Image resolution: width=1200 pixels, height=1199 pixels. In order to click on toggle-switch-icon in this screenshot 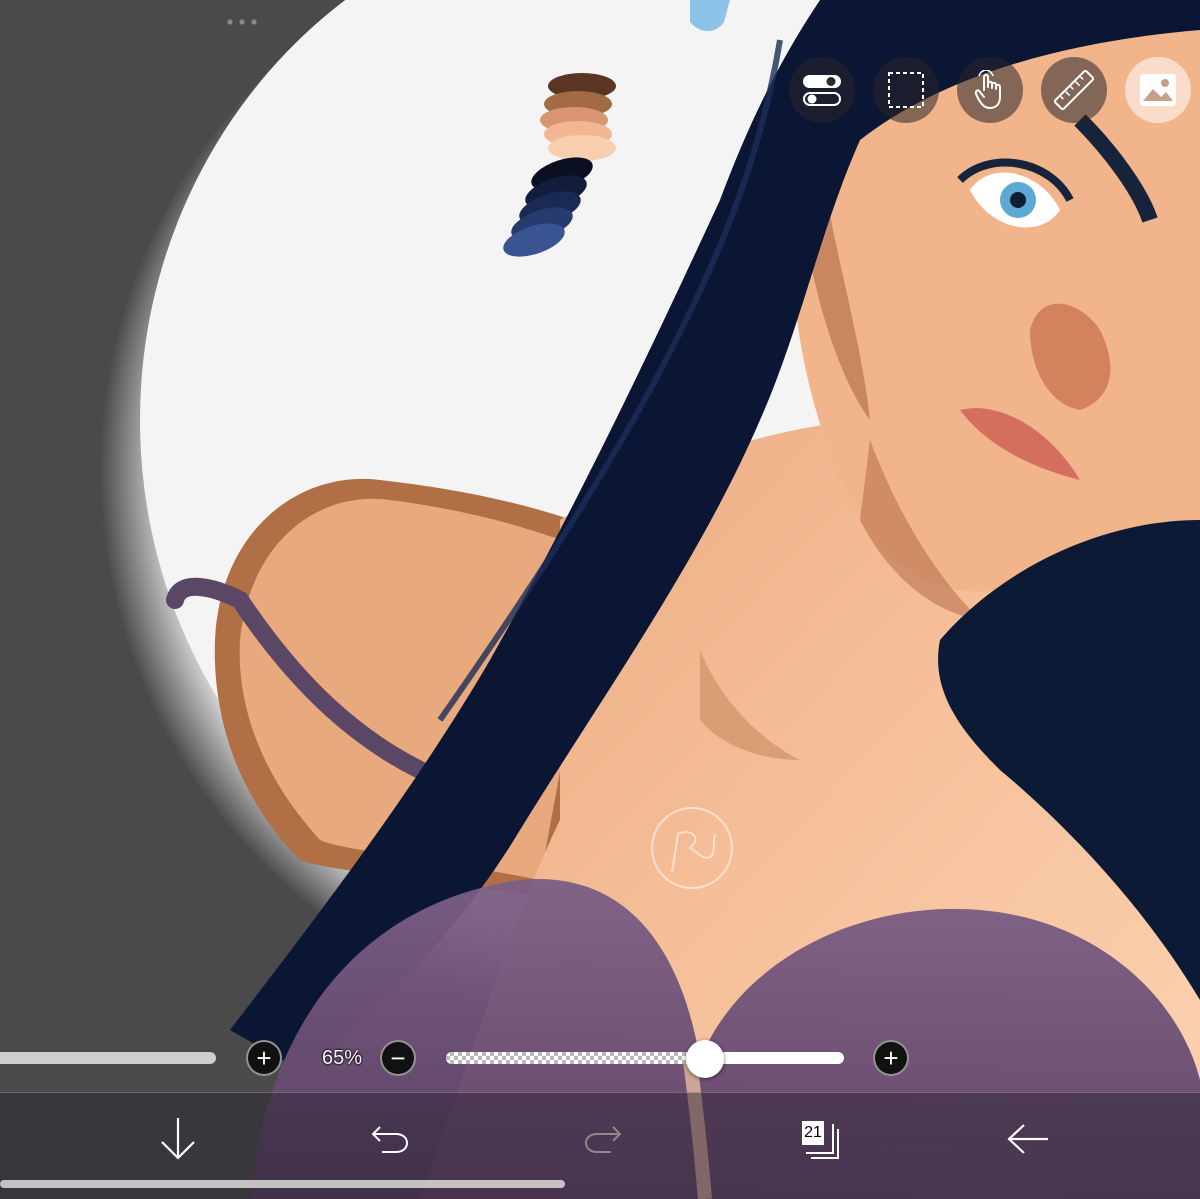, I will do `click(822, 90)`.